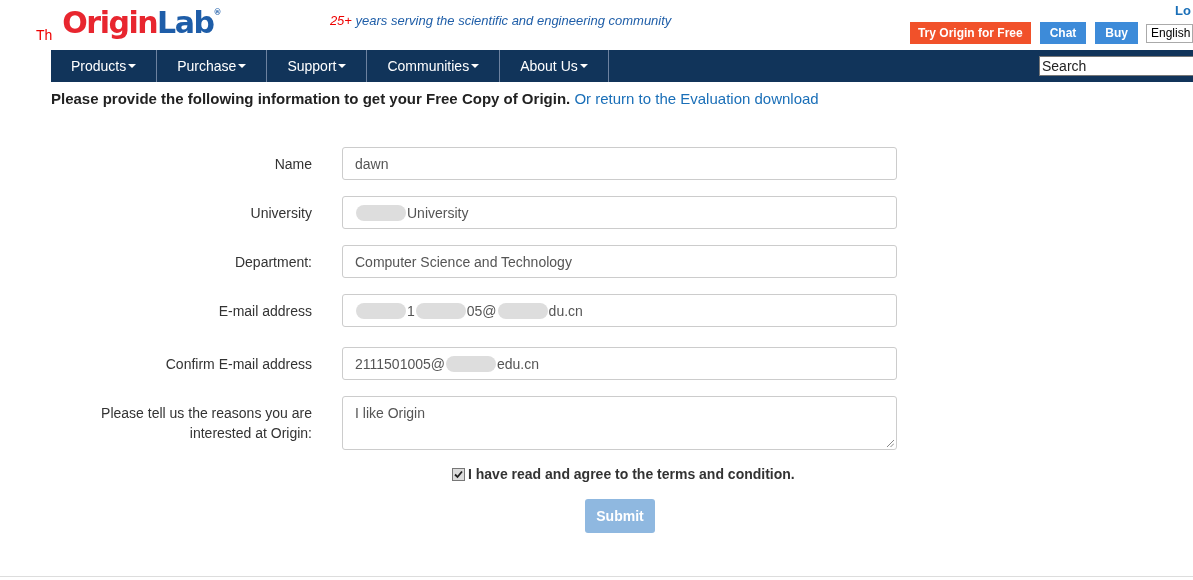  Describe the element at coordinates (696, 98) in the screenshot. I see `evaluation-link: Or return to the Evaluation download` at that location.